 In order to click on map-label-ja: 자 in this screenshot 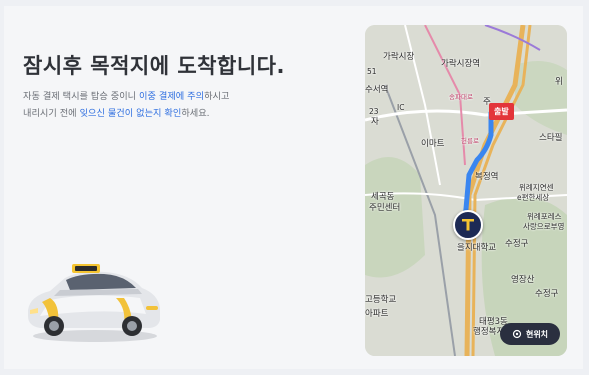, I will do `click(375, 122)`.